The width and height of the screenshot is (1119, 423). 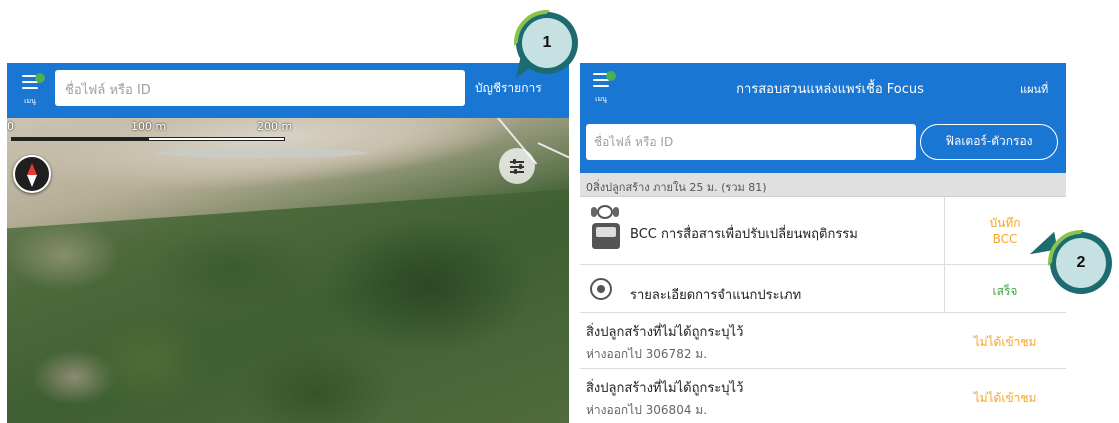 What do you see at coordinates (275, 126) in the screenshot?
I see `scale-label-end: 200 m` at bounding box center [275, 126].